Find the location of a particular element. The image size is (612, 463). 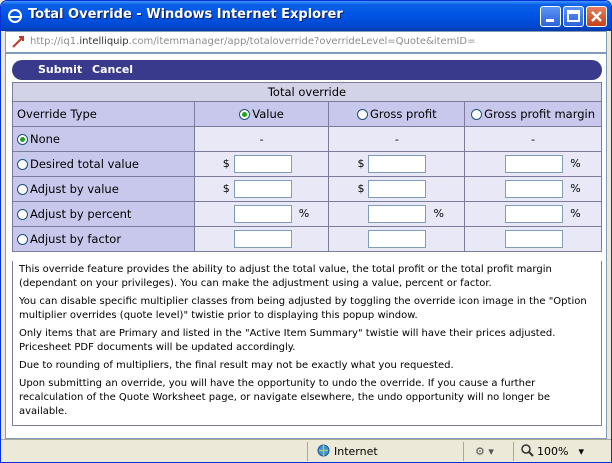

ie-logo-icon is located at coordinates (15, 16).